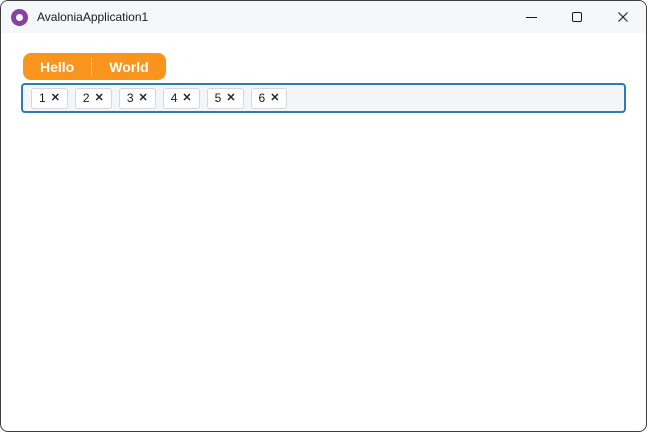 The height and width of the screenshot is (432, 647). Describe the element at coordinates (42, 98) in the screenshot. I see `chip-1-label: 1` at that location.